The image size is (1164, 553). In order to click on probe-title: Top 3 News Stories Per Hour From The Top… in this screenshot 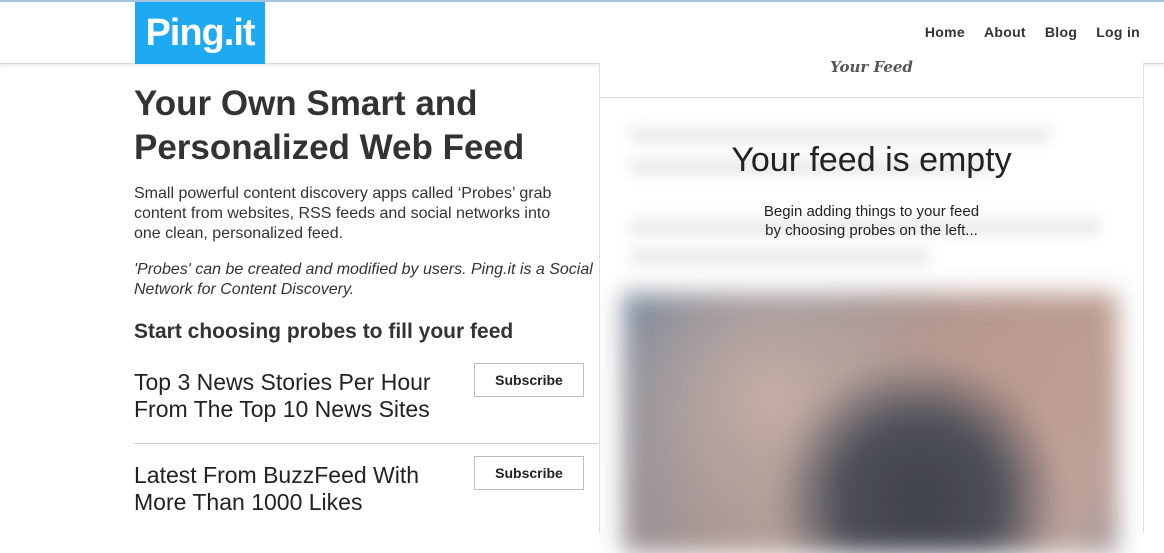, I will do `click(294, 396)`.